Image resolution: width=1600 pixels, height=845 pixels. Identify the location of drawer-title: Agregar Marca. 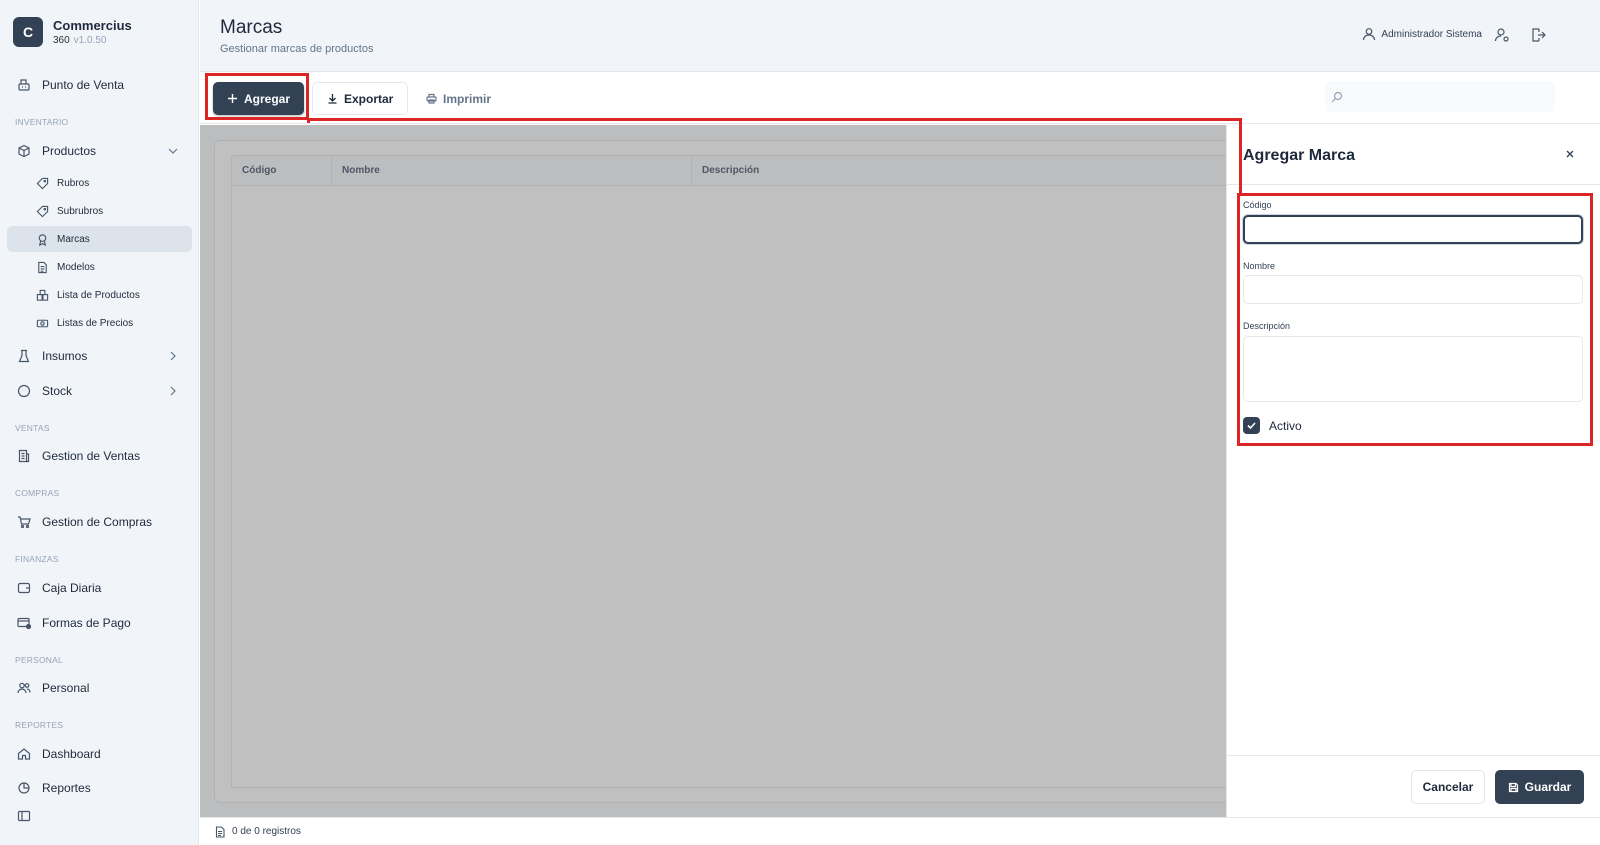
(1299, 155).